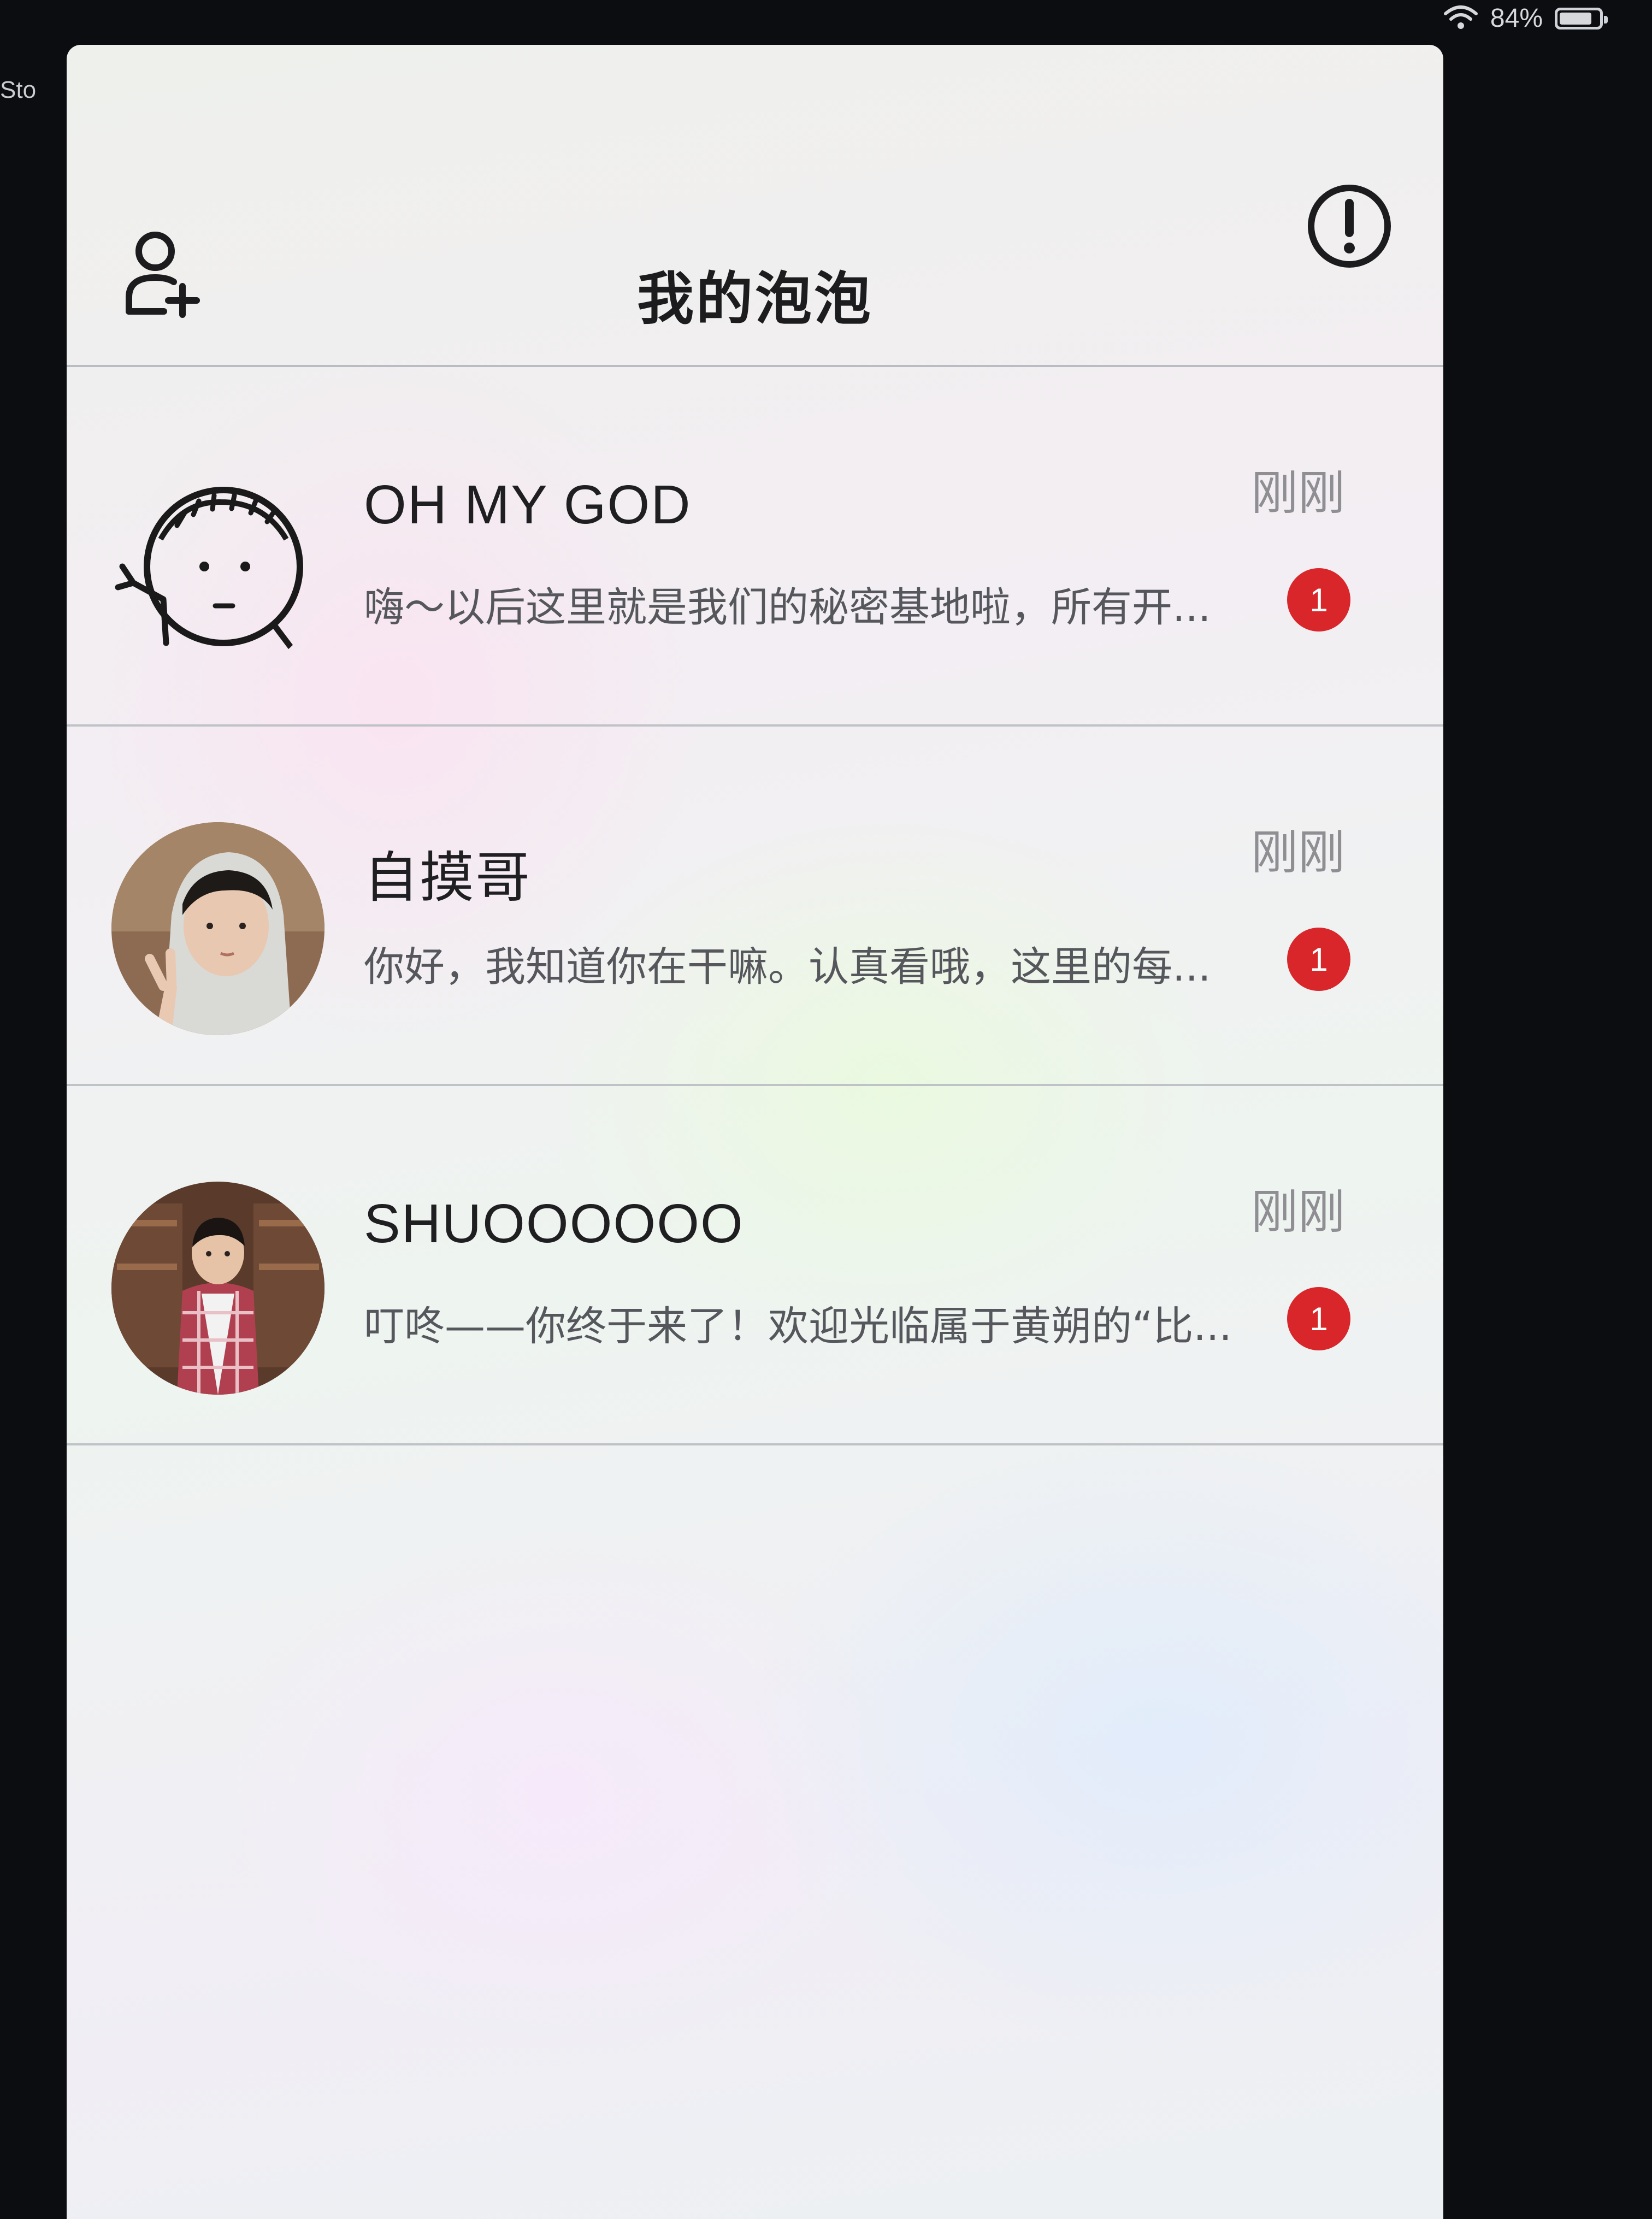 This screenshot has width=1652, height=2219. I want to click on battery-icon, so click(1581, 18).